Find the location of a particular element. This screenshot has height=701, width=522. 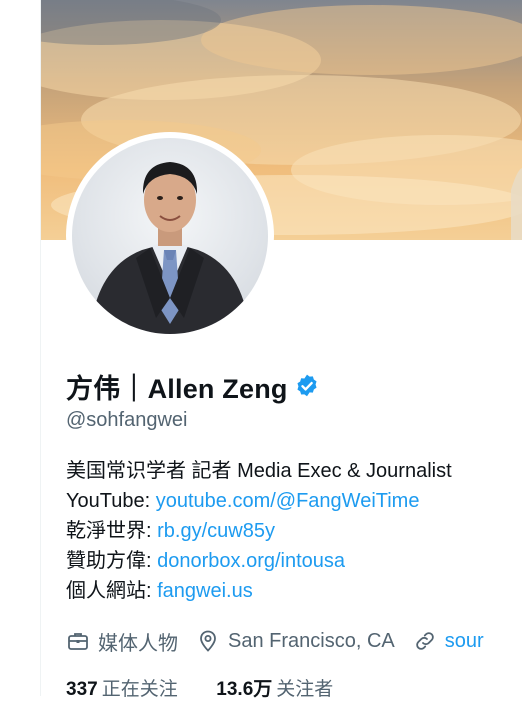

bio-line-youtube: YouTube: youtube.com/@FangWeiTime is located at coordinates (291, 501).